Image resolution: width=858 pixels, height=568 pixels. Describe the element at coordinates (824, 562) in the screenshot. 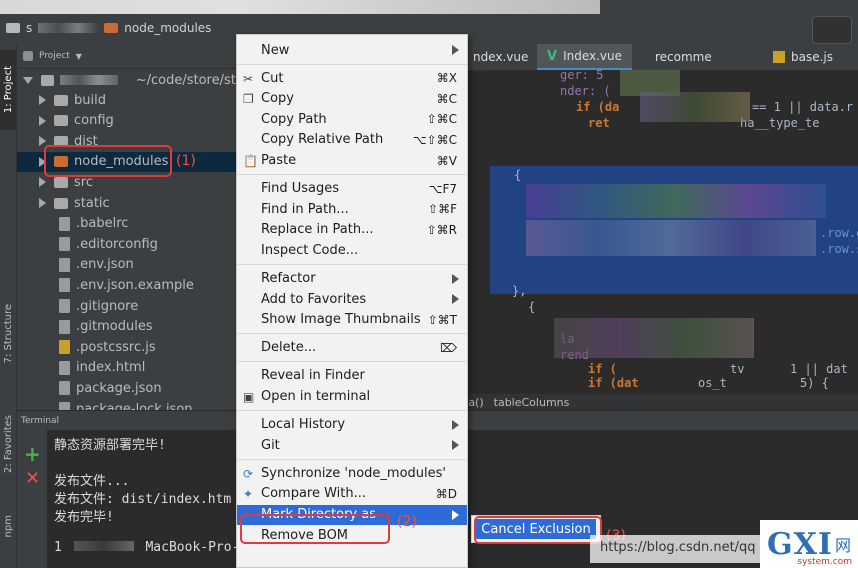

I see `logo-domain: system.com` at that location.